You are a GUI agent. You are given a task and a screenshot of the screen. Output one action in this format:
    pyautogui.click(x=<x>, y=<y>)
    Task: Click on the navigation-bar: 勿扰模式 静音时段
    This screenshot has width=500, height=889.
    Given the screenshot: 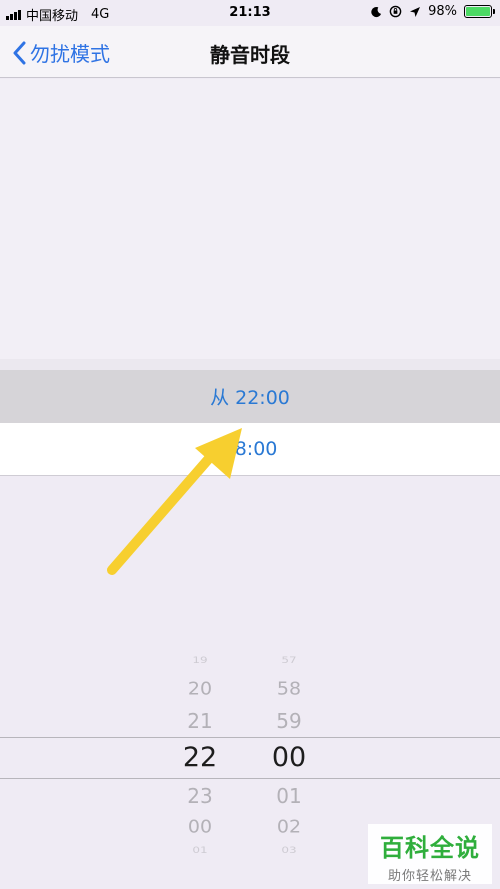 What is the action you would take?
    pyautogui.click(x=250, y=52)
    